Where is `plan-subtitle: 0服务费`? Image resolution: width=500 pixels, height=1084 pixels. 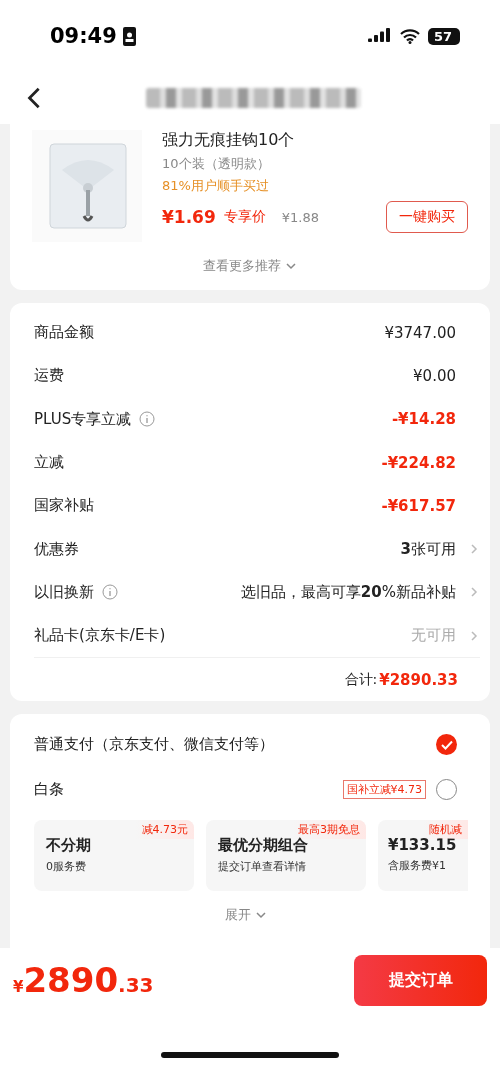
plan-subtitle: 0服务费 is located at coordinates (66, 867).